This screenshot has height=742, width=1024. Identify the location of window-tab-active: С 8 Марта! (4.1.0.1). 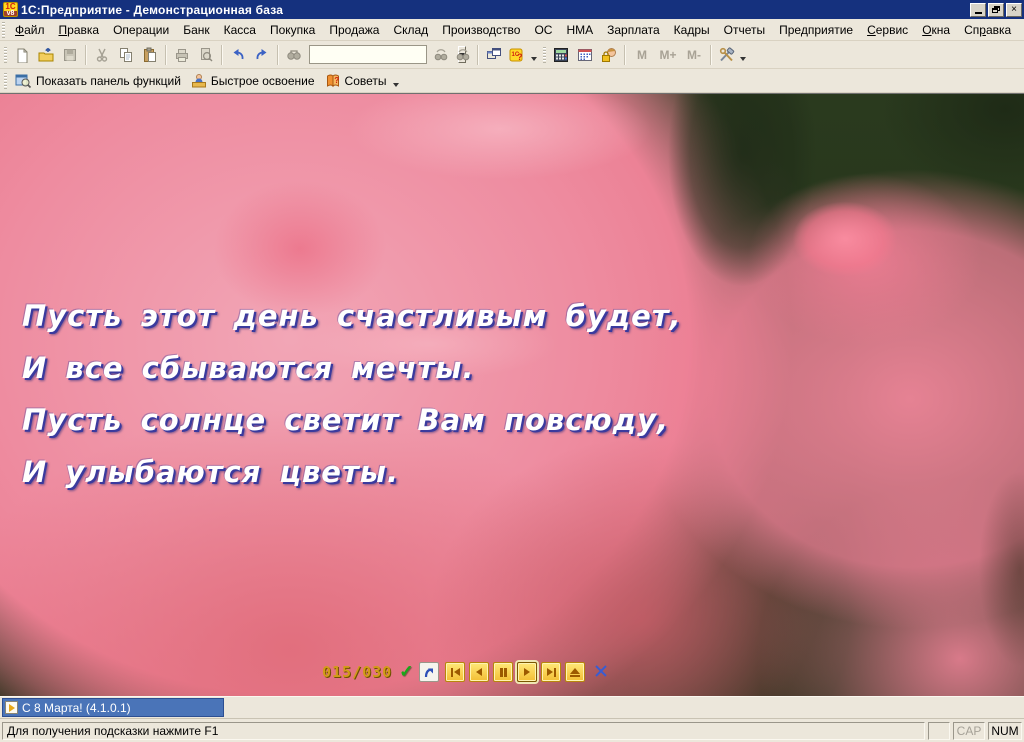
(113, 707).